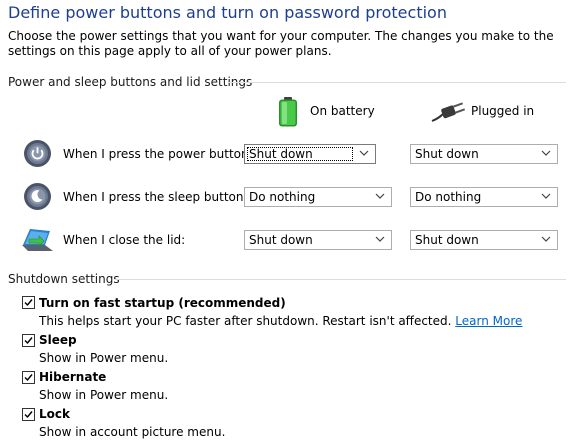 Image resolution: width=569 pixels, height=444 pixels. I want to click on lock-option-description: Show in account picture menu., so click(132, 432).